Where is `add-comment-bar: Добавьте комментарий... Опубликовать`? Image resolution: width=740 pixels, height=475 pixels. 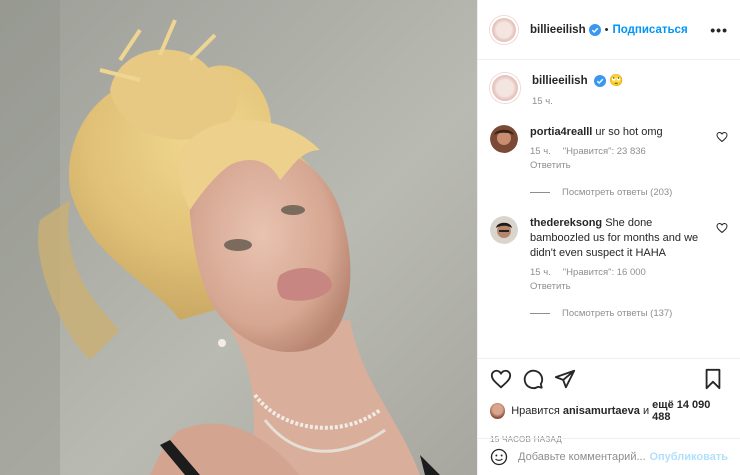 add-comment-bar: Добавьте комментарий... Опубликовать is located at coordinates (609, 456).